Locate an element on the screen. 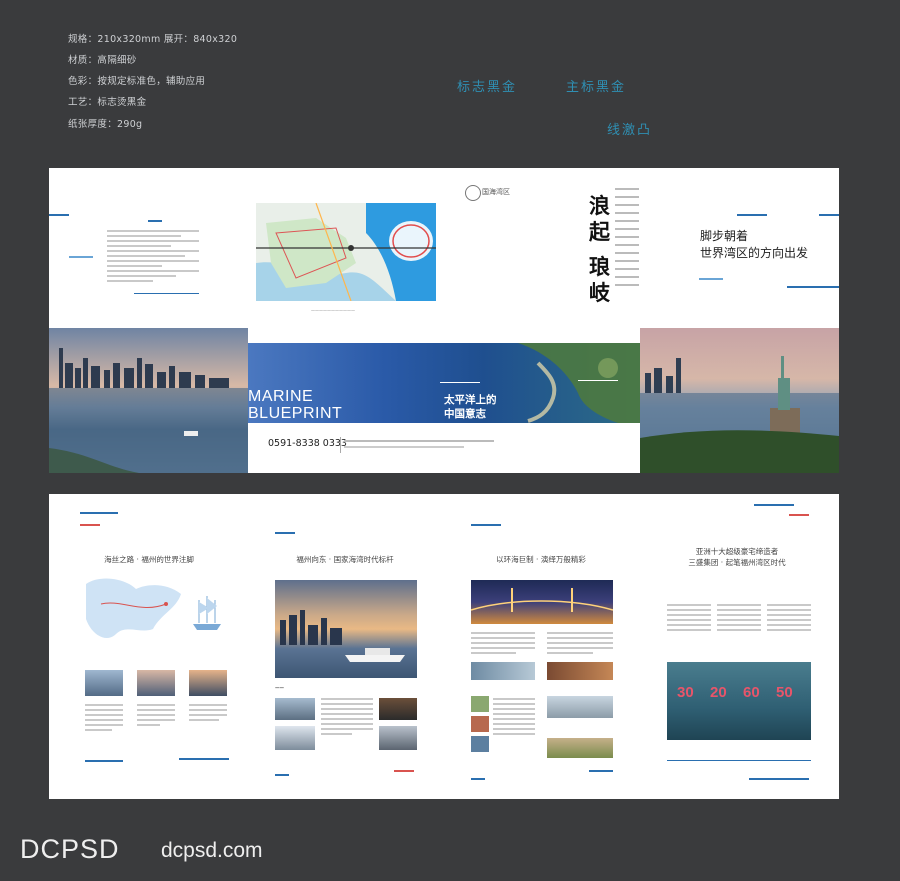  annotation-line-emboss: 线激凸 is located at coordinates (630, 130).